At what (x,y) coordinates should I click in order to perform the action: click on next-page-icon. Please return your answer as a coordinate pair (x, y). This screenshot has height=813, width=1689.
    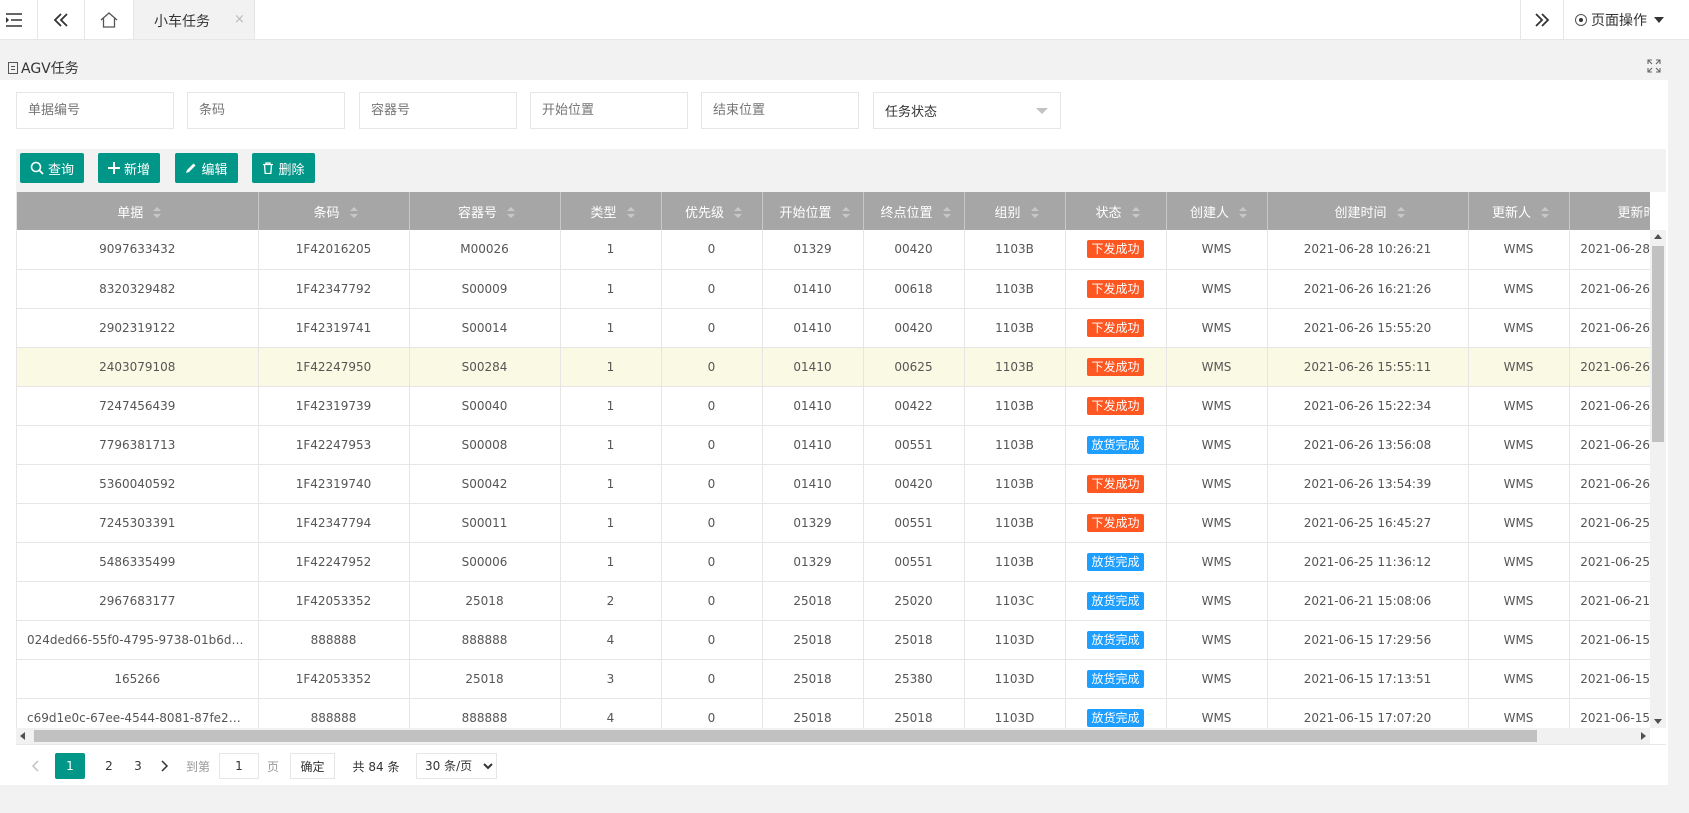
    Looking at the image, I should click on (165, 766).